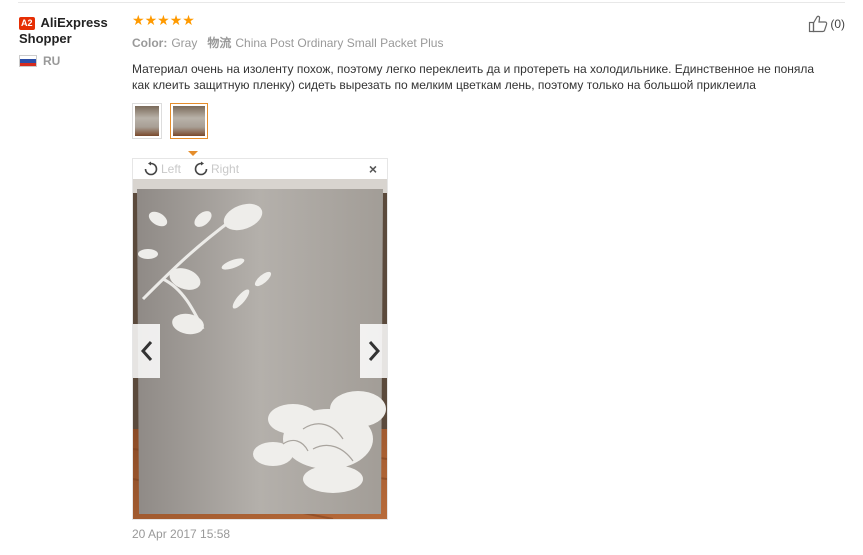  What do you see at coordinates (74, 22) in the screenshot?
I see `reviewer-name: AliExpress` at bounding box center [74, 22].